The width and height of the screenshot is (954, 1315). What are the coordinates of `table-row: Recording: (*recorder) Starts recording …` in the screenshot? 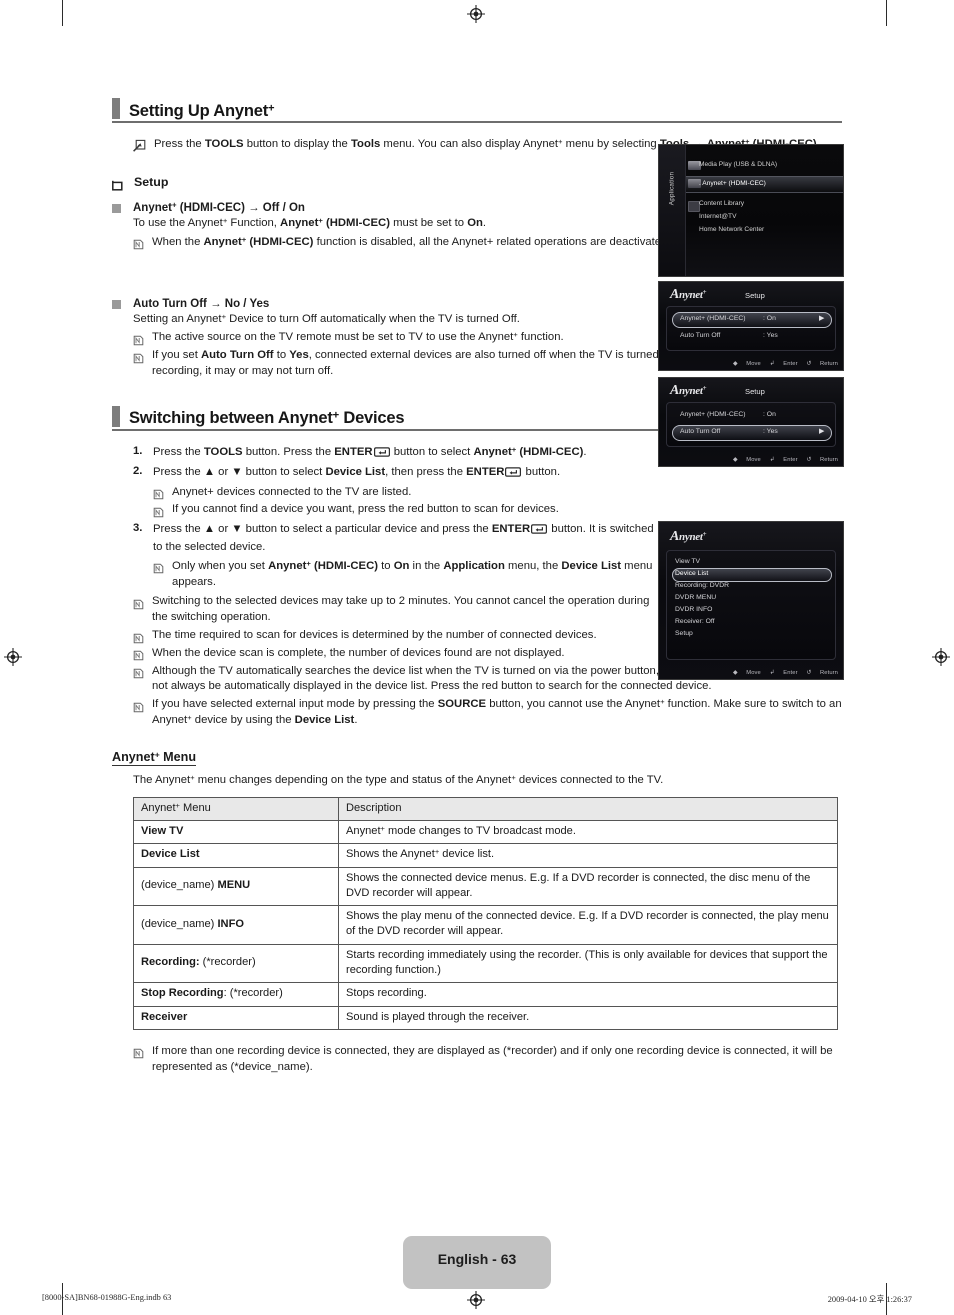 It's located at (485, 963).